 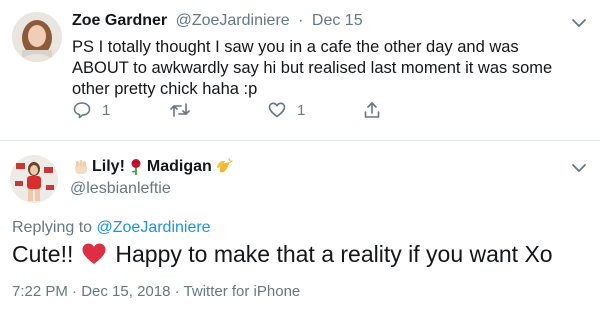 What do you see at coordinates (154, 227) in the screenshot?
I see `replying-to-handle-link: @ZoeJardiniere` at bounding box center [154, 227].